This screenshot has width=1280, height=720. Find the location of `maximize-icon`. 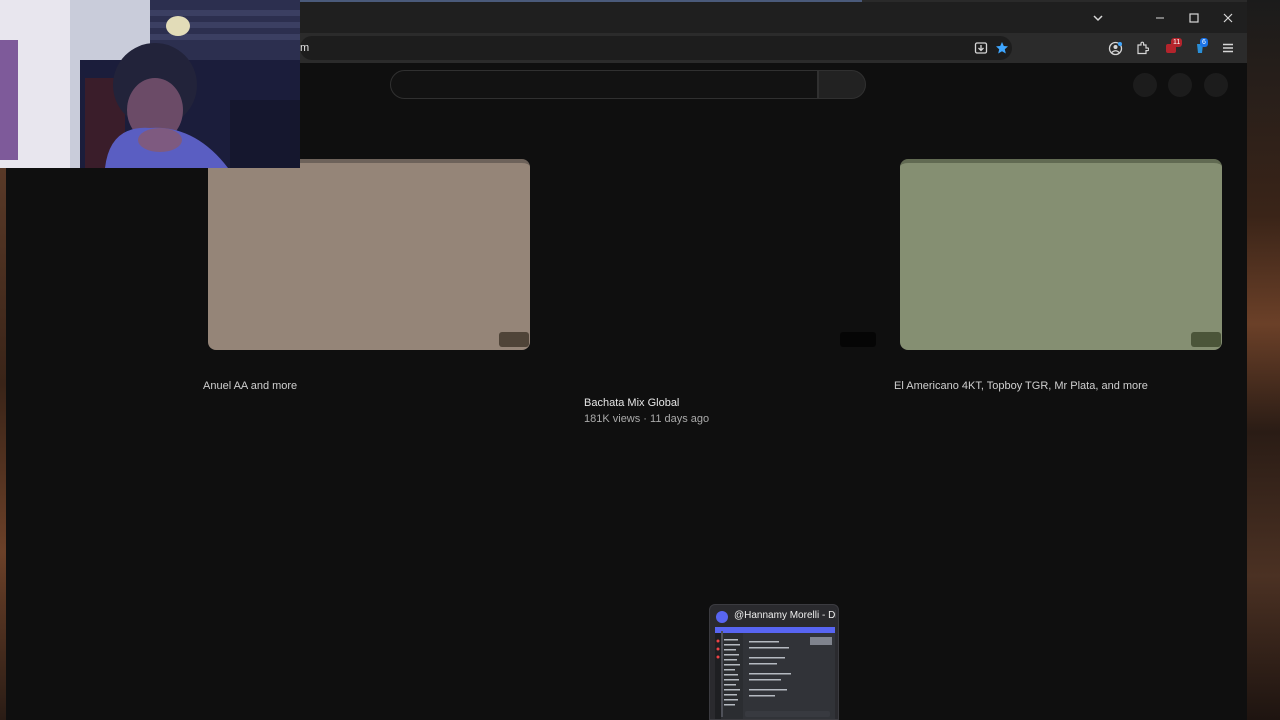

maximize-icon is located at coordinates (1194, 18).